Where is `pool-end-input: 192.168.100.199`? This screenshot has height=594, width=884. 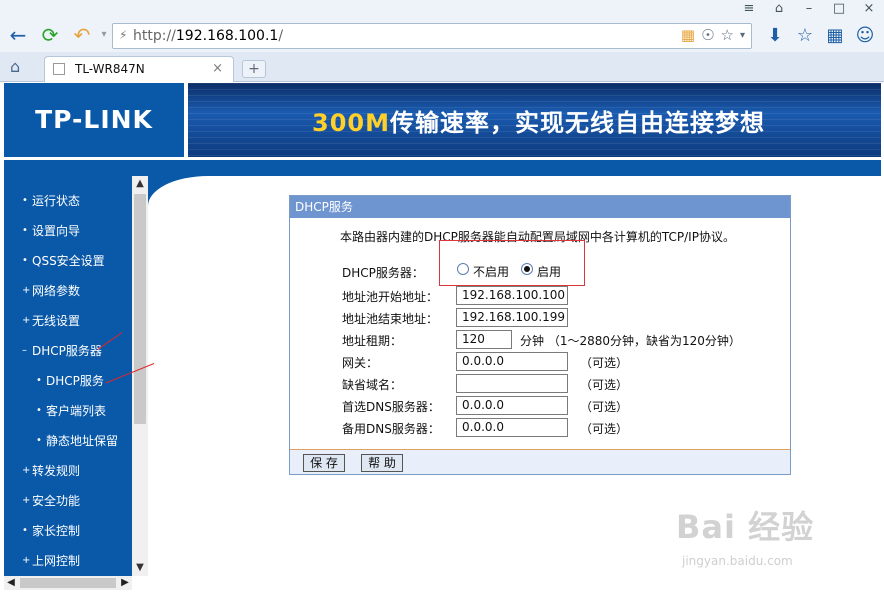 pool-end-input: 192.168.100.199 is located at coordinates (512, 317).